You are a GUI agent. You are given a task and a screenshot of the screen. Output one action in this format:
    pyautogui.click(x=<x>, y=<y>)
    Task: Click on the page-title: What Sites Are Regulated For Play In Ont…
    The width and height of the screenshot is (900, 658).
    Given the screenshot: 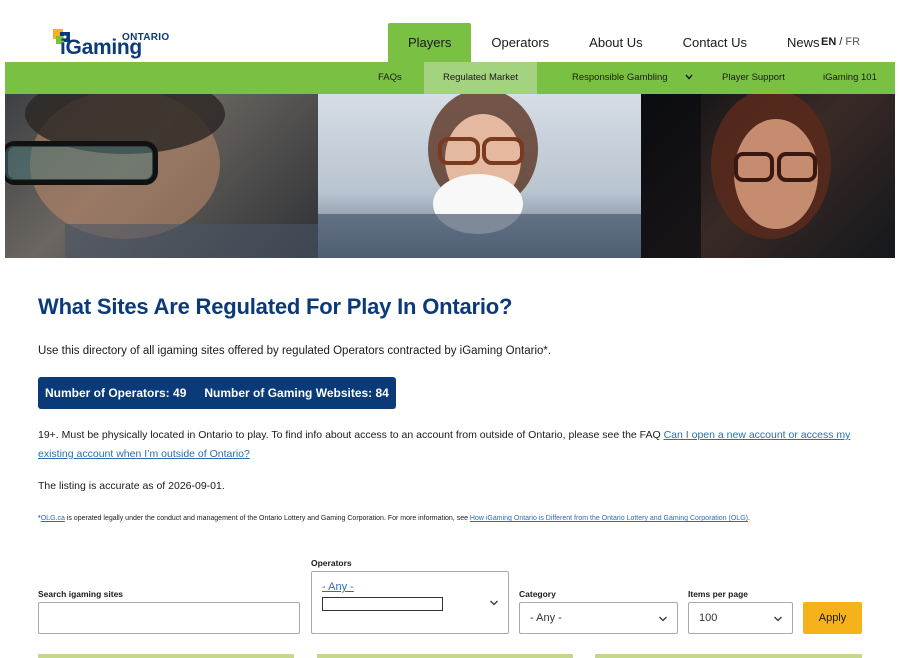 What is the action you would take?
    pyautogui.click(x=275, y=306)
    